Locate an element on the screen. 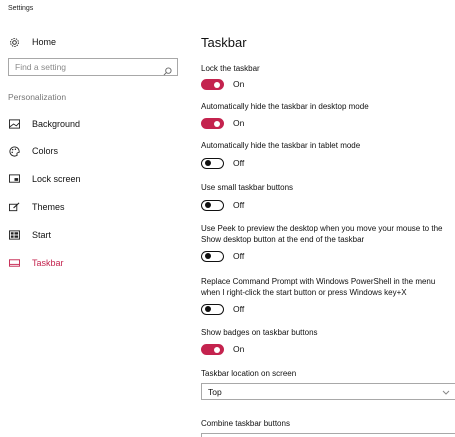  taskbar-icon is located at coordinates (14, 263).